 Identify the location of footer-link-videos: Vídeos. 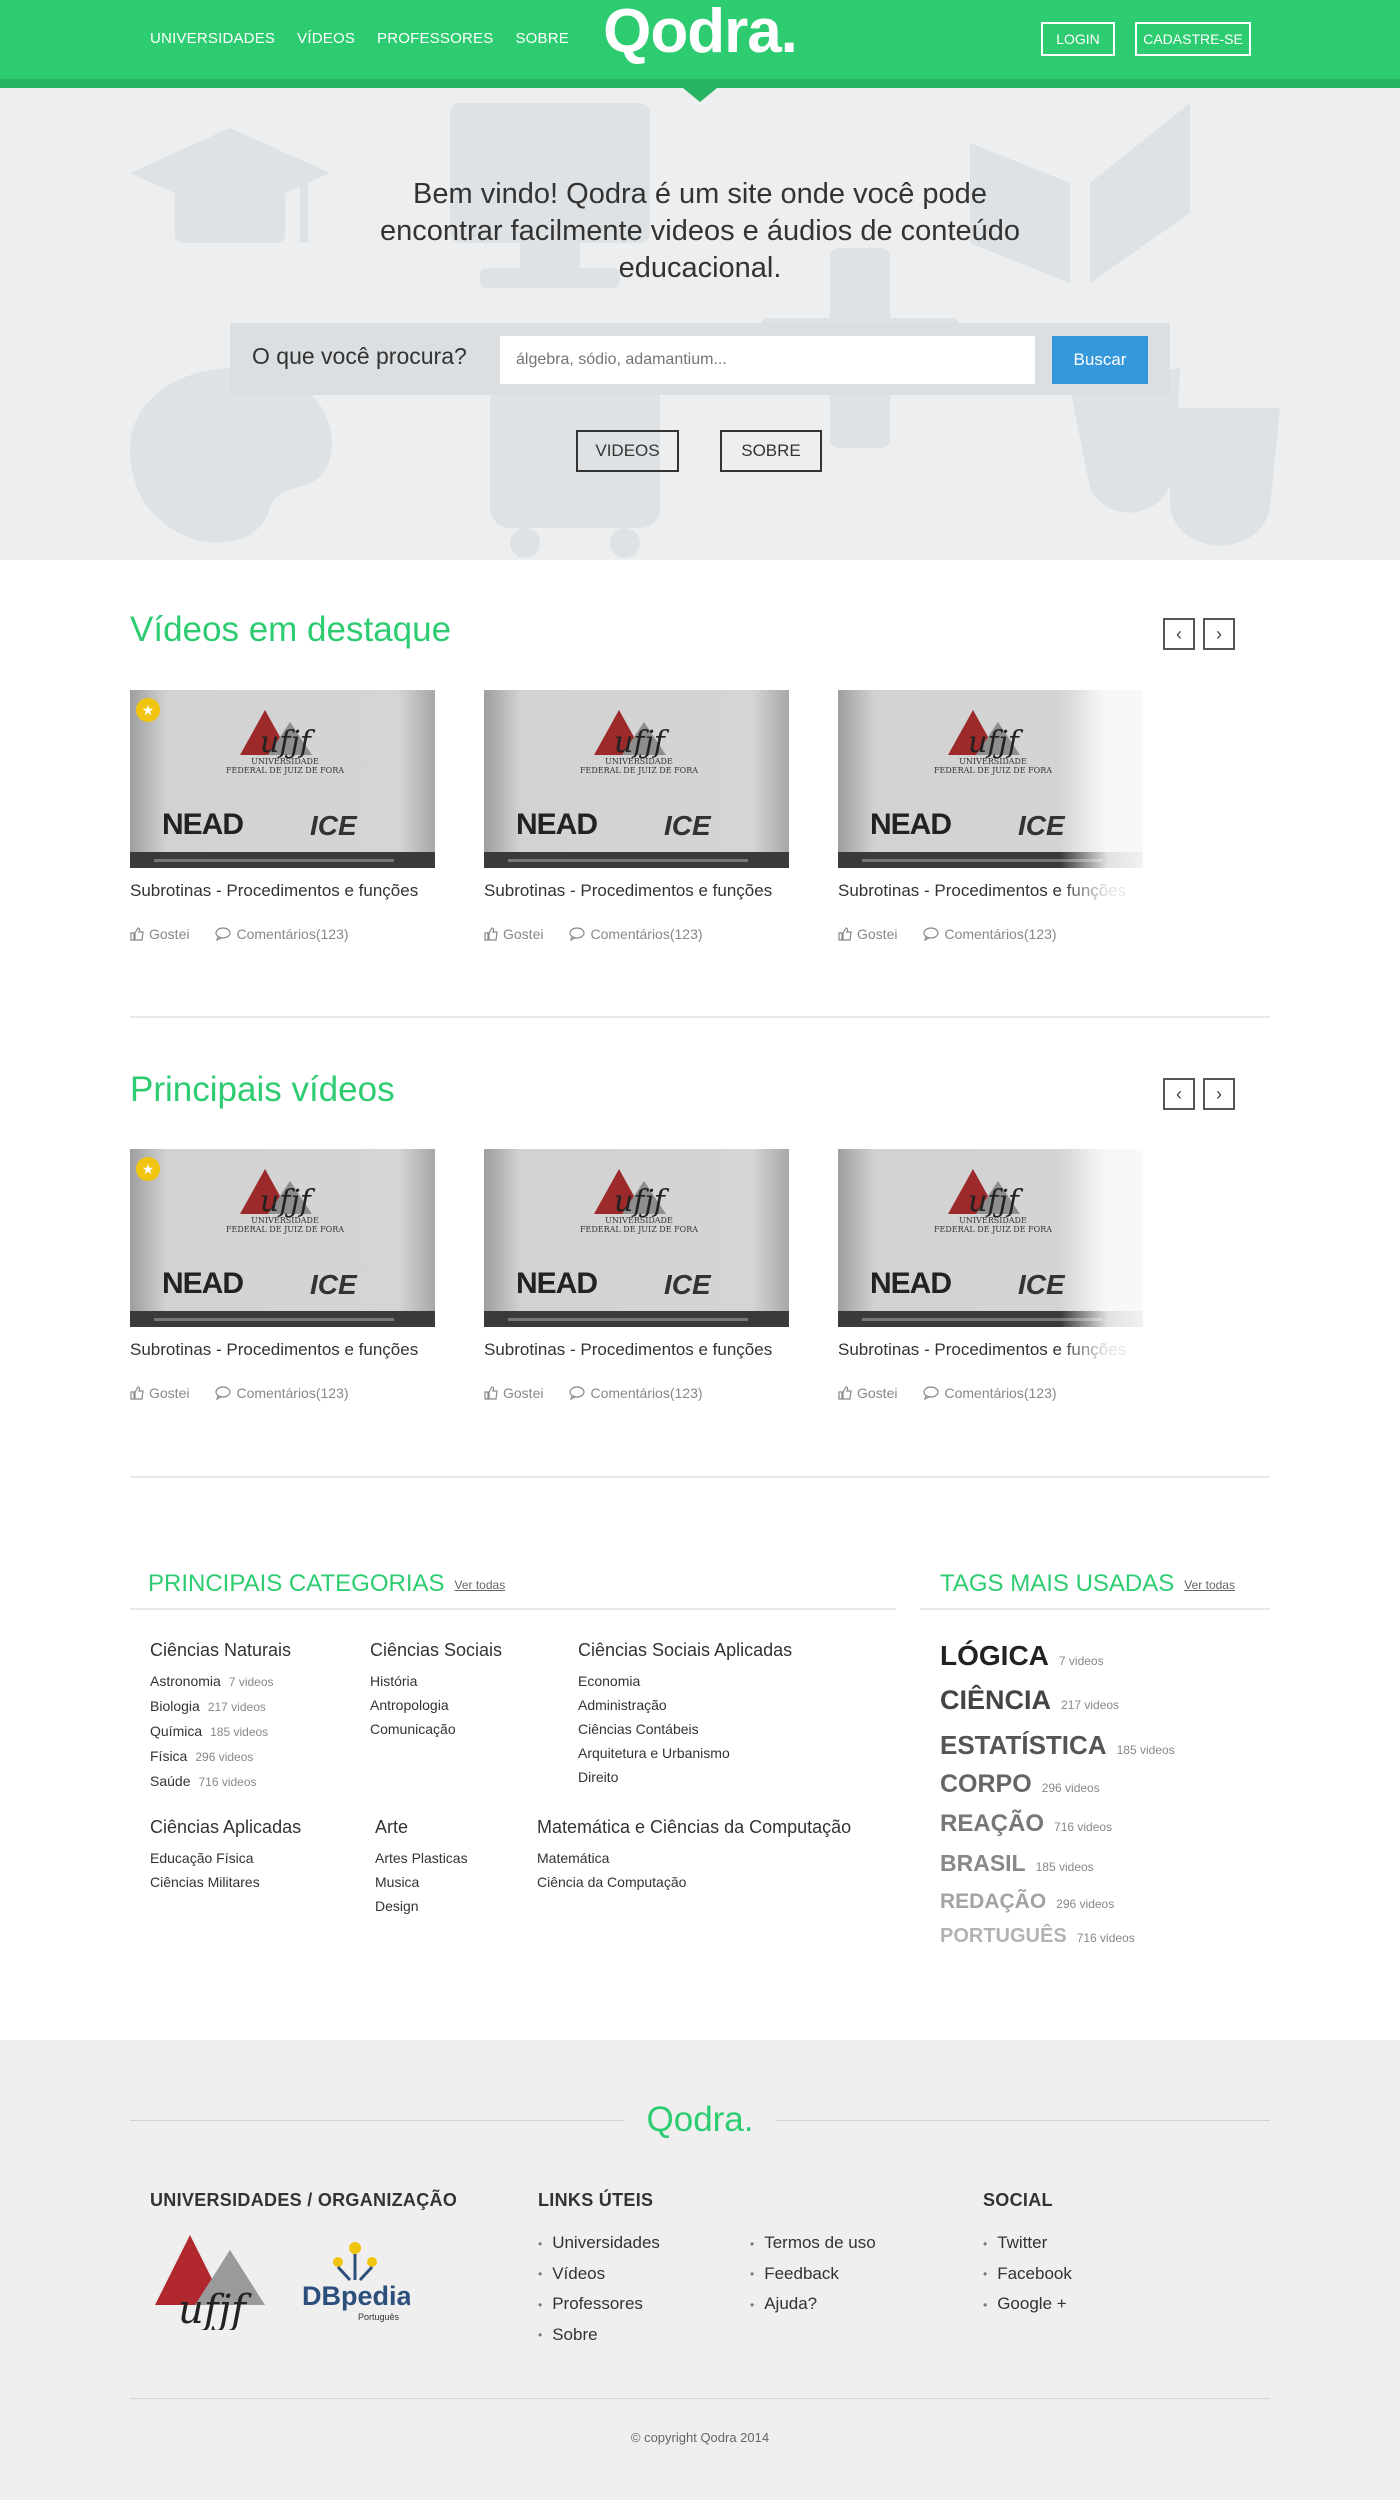
(599, 2274).